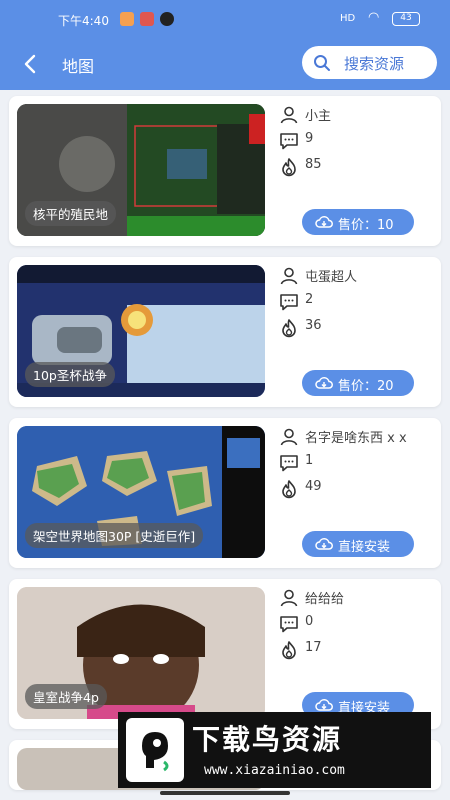 This screenshot has height=800, width=450. I want to click on install-button: 直接安装, so click(358, 544).